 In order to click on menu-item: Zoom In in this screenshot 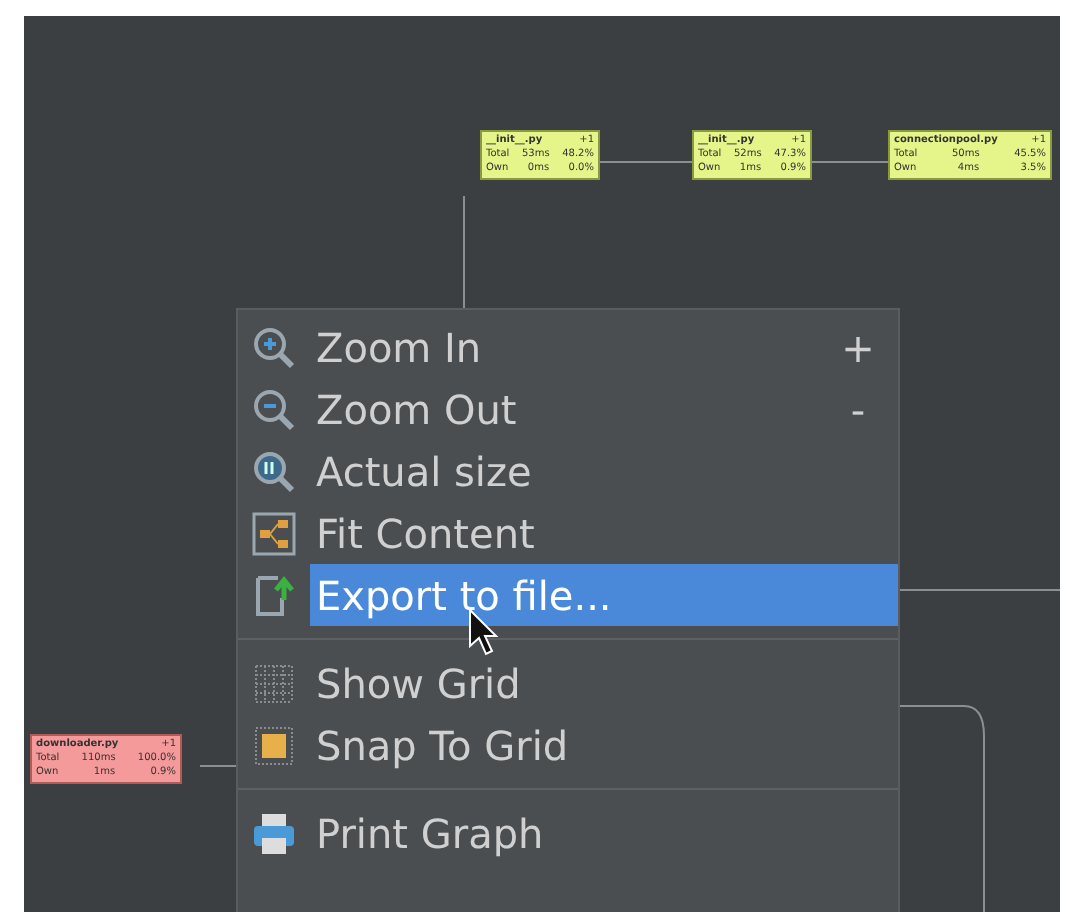, I will do `click(564, 347)`.